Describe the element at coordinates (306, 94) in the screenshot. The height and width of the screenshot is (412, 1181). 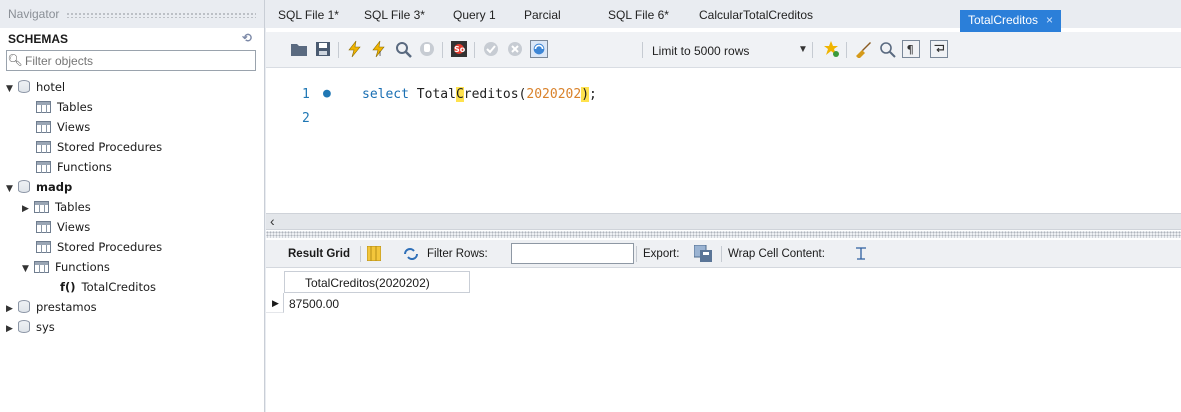
I see `line-number: 1` at that location.